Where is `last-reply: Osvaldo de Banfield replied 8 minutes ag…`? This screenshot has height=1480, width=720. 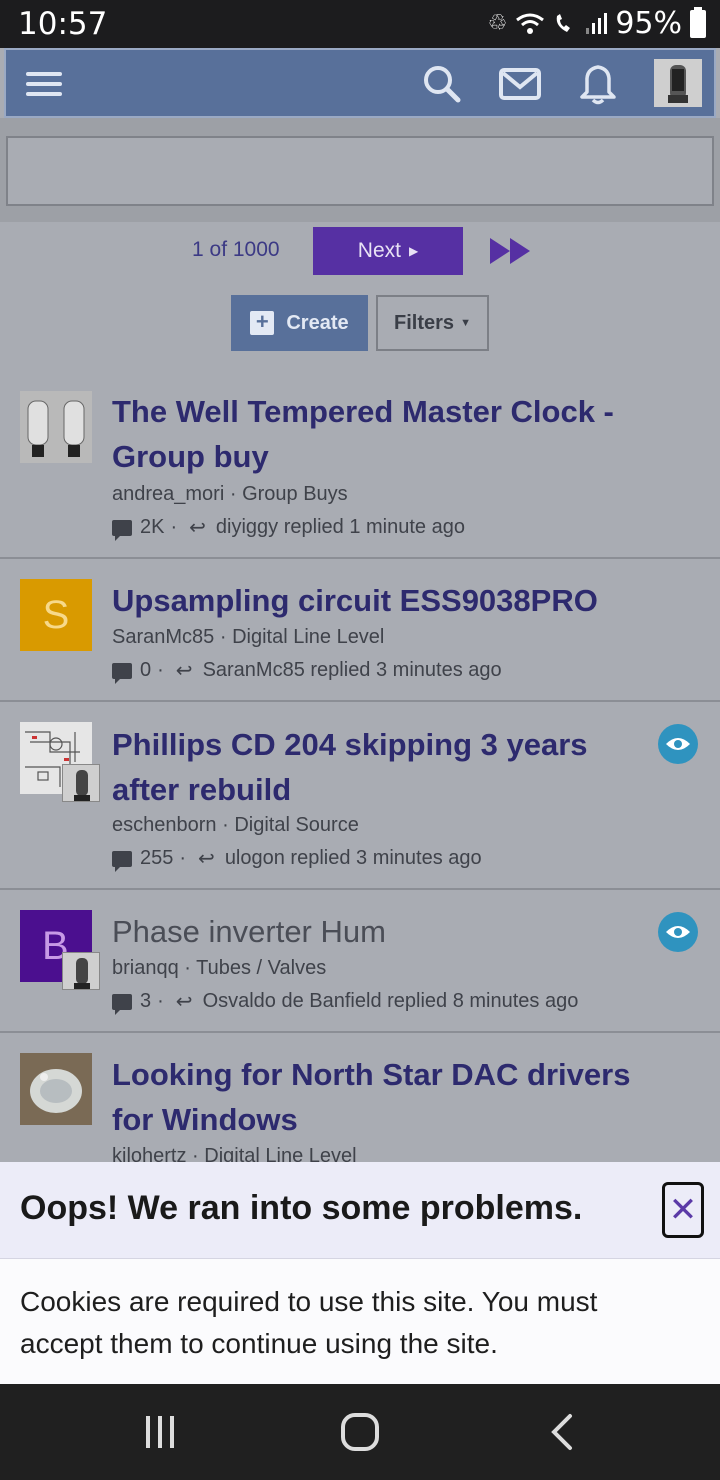
last-reply: Osvaldo de Banfield replied 8 minutes ag… is located at coordinates (391, 1001).